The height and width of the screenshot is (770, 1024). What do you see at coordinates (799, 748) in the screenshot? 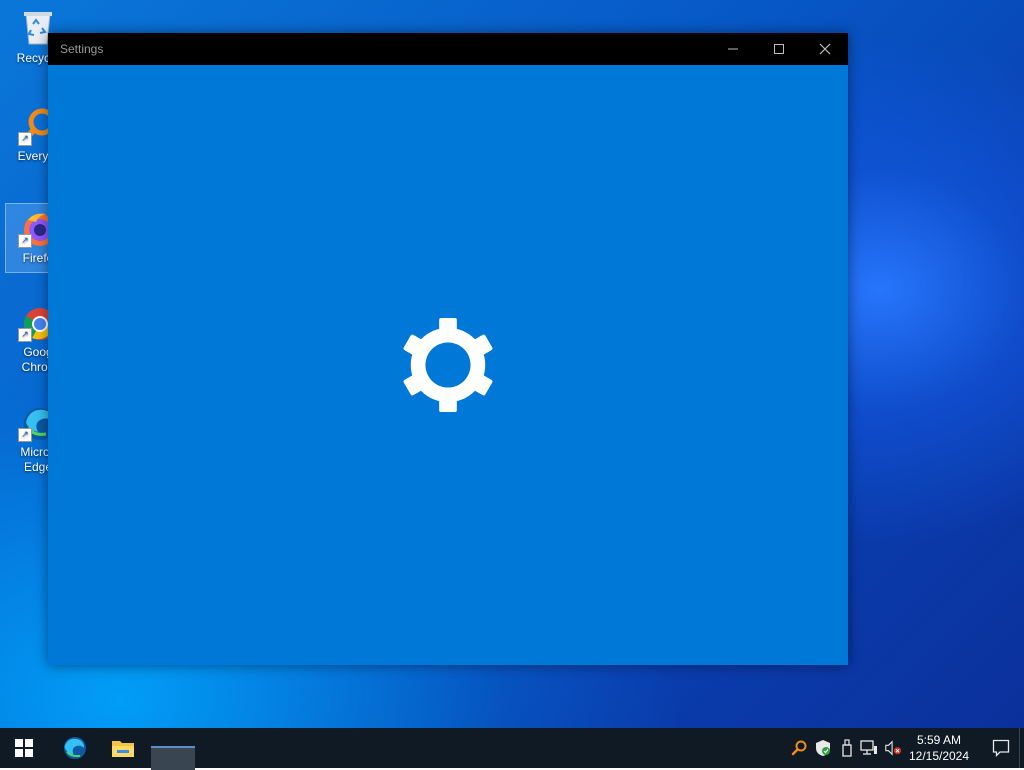
I see `everything-search-icon` at bounding box center [799, 748].